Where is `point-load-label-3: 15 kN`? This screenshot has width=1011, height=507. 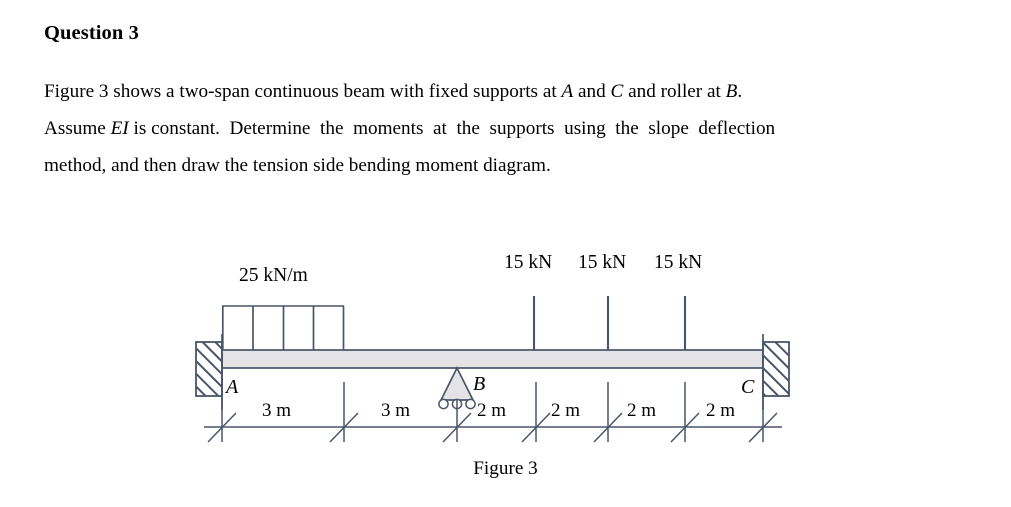 point-load-label-3: 15 kN is located at coordinates (678, 262).